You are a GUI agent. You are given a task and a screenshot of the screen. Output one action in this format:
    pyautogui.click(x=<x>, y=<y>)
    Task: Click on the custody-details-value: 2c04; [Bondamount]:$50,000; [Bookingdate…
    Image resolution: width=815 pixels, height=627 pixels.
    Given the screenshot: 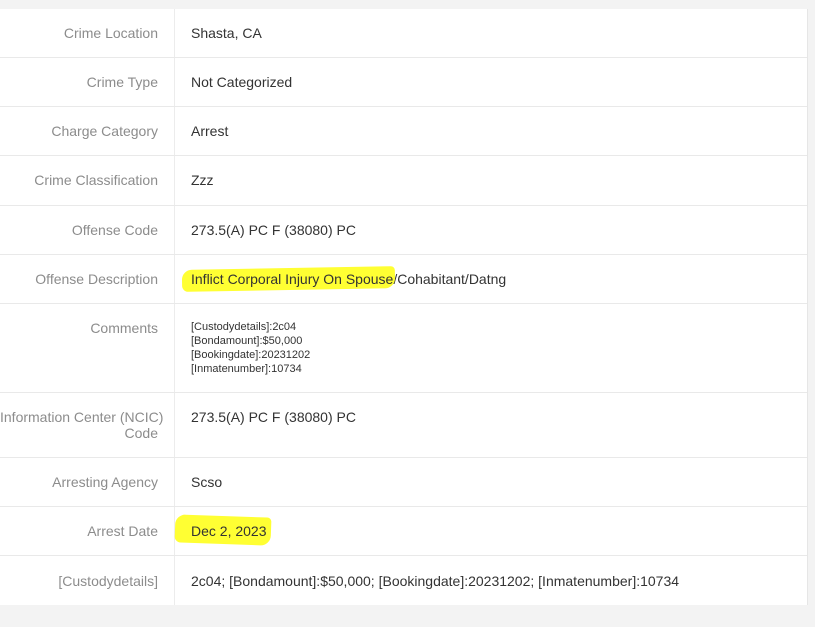 What is the action you would take?
    pyautogui.click(x=435, y=581)
    